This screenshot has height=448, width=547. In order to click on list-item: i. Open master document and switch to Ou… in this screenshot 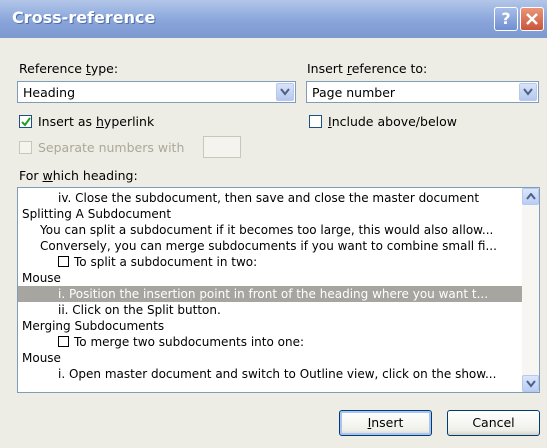, I will do `click(278, 374)`.